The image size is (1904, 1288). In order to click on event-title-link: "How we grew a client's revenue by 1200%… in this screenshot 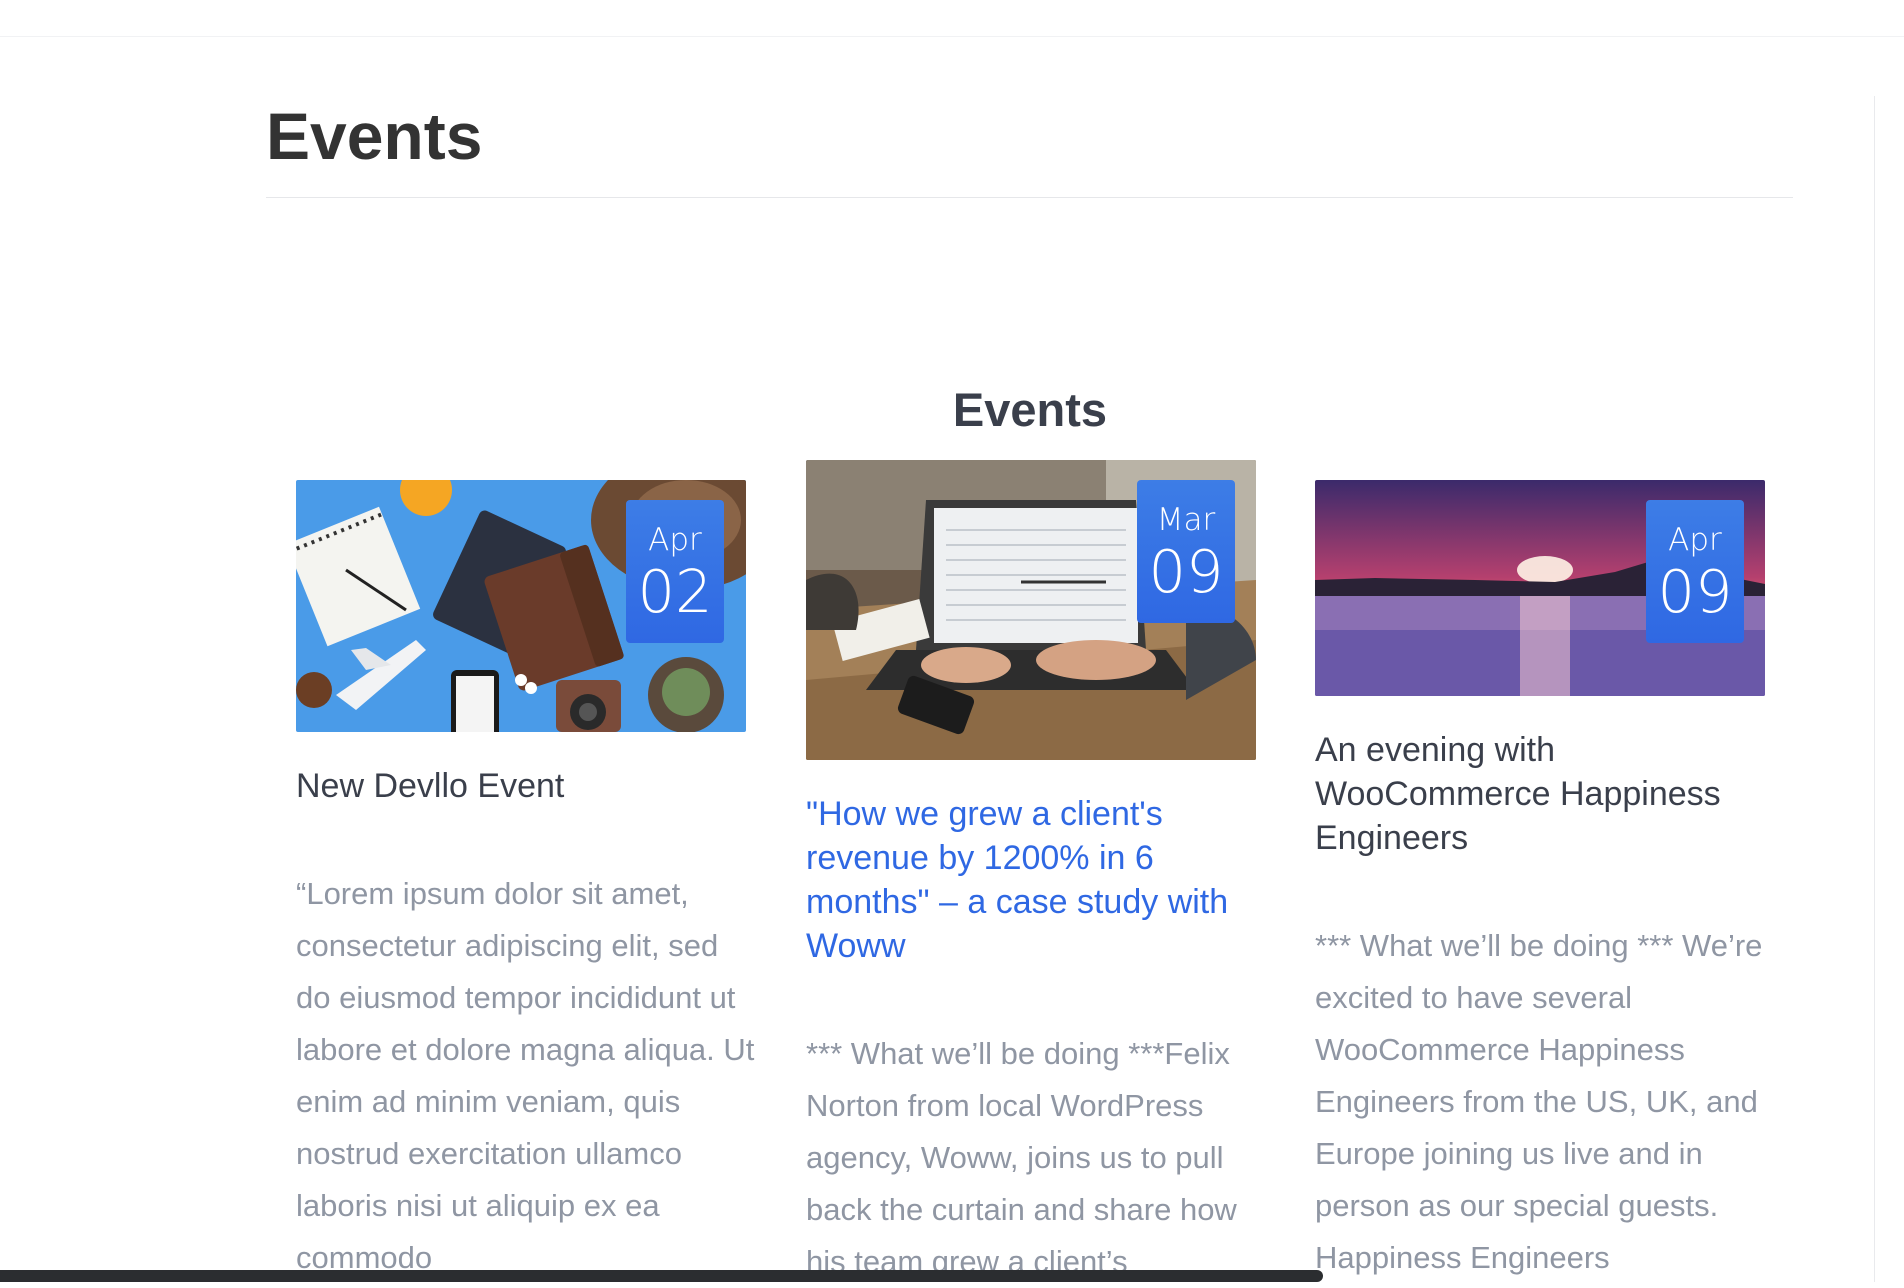, I will do `click(1031, 880)`.